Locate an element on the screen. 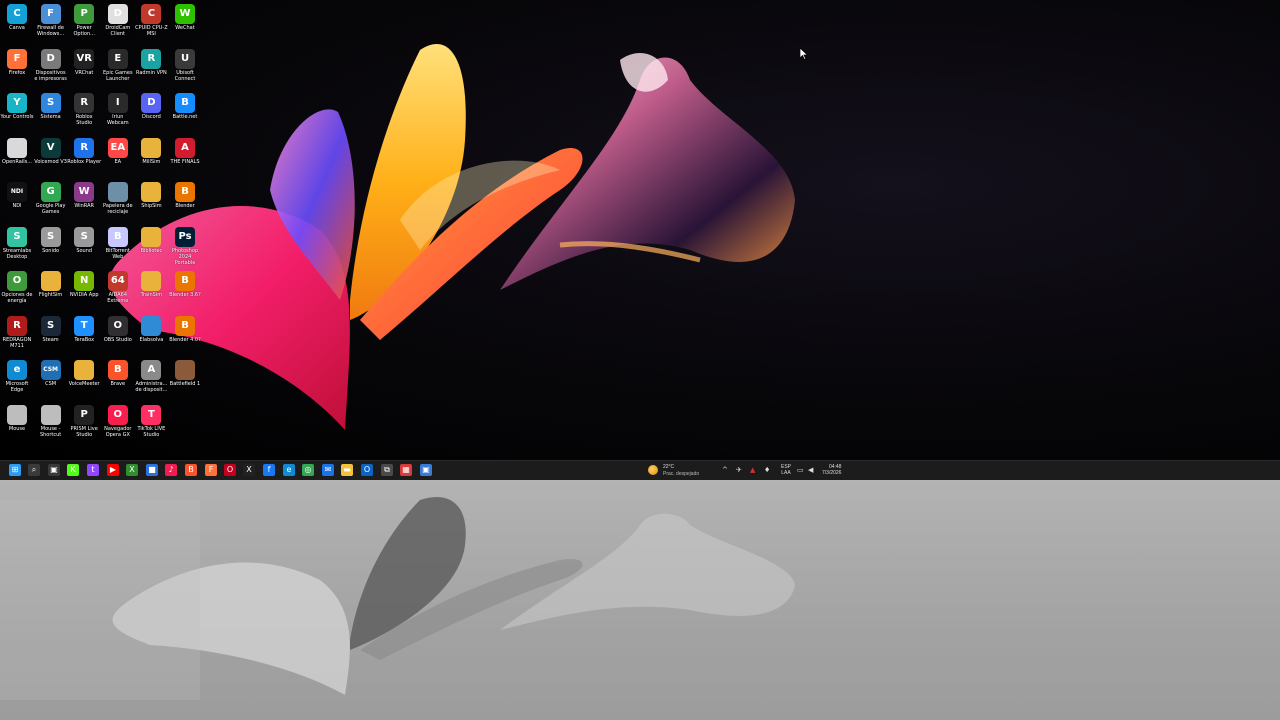 The image size is (1280, 720). search-icon: ⌕ is located at coordinates (34, 470).